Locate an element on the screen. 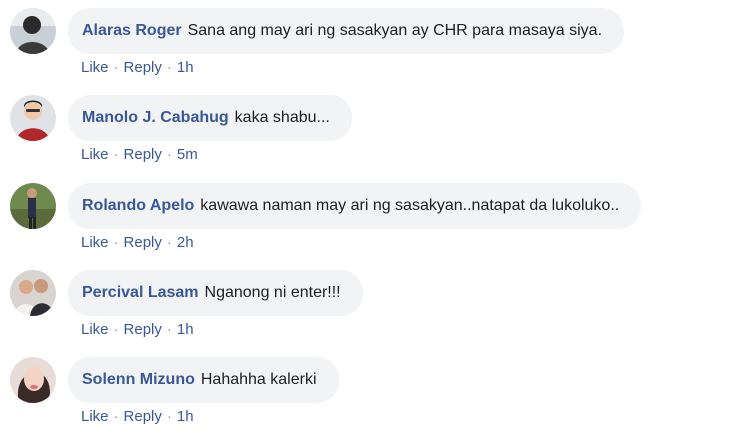 The width and height of the screenshot is (750, 440). comment-actions: Like · Reply · 2h is located at coordinates (137, 242).